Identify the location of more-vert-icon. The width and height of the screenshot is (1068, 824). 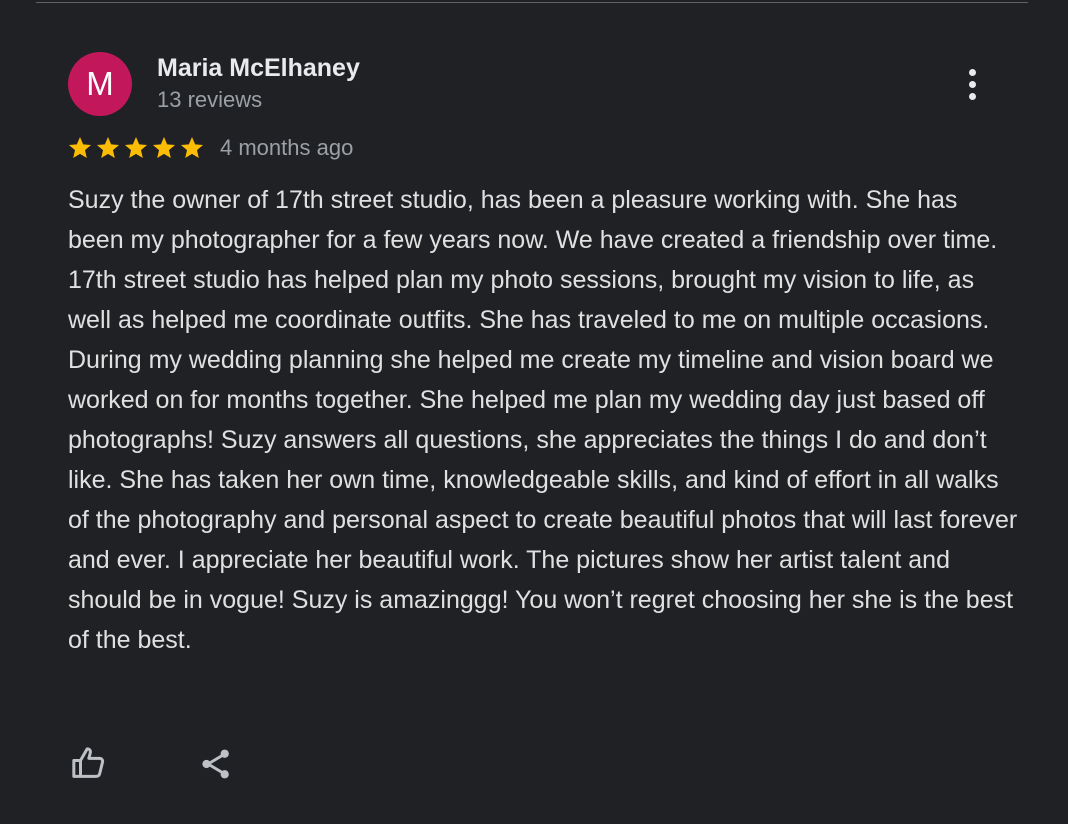
(972, 72).